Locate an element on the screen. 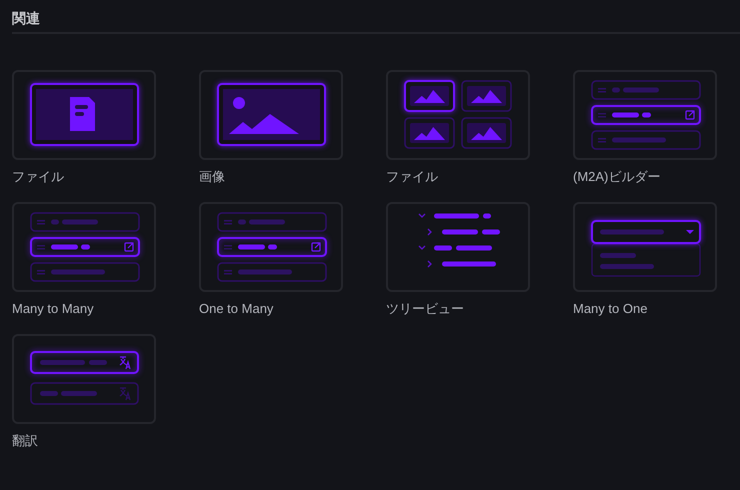 This screenshot has width=740, height=490. interface-label: (M2A)ビルダー is located at coordinates (616, 177).